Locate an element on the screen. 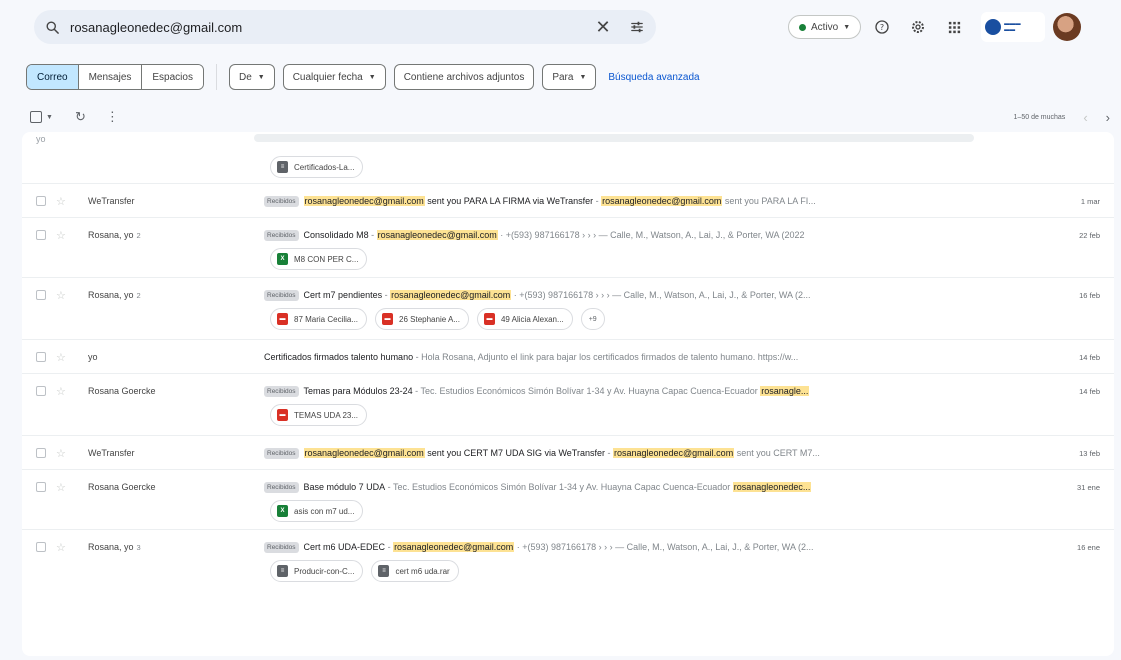 The height and width of the screenshot is (660, 1121). archive-file-icon: ≡ is located at coordinates (384, 571).